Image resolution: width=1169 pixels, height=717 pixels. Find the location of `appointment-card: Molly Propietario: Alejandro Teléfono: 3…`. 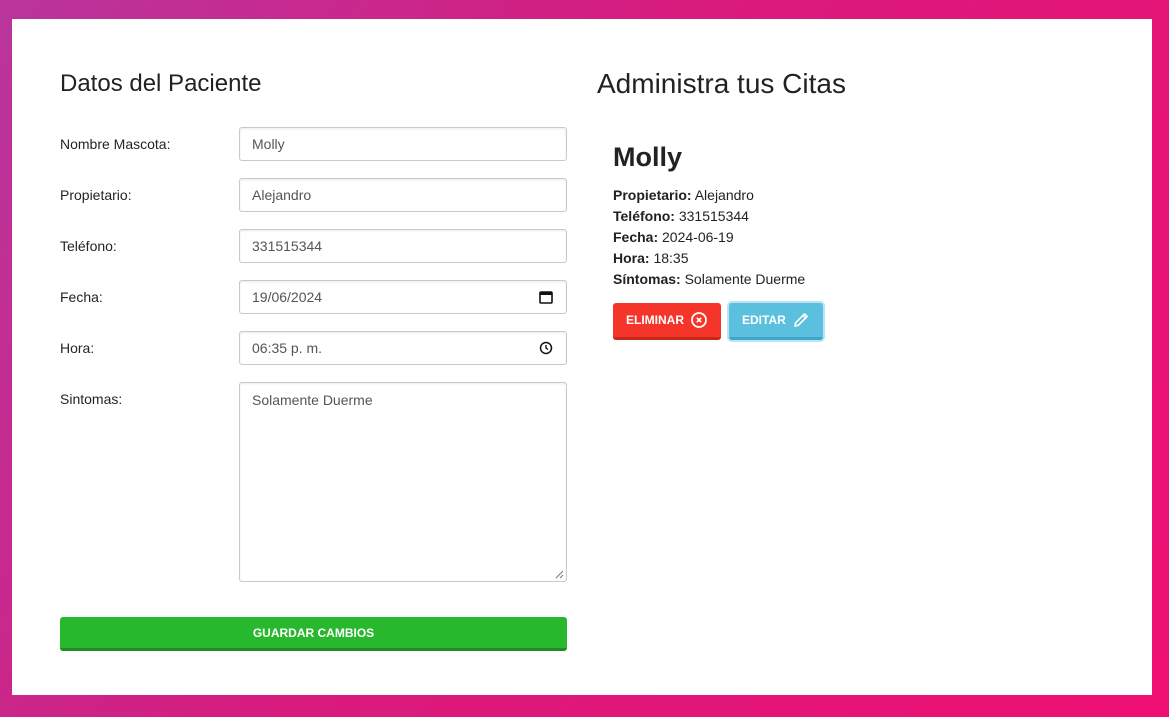

appointment-card: Molly Propietario: Alejandro Teléfono: 3… is located at coordinates (718, 240).